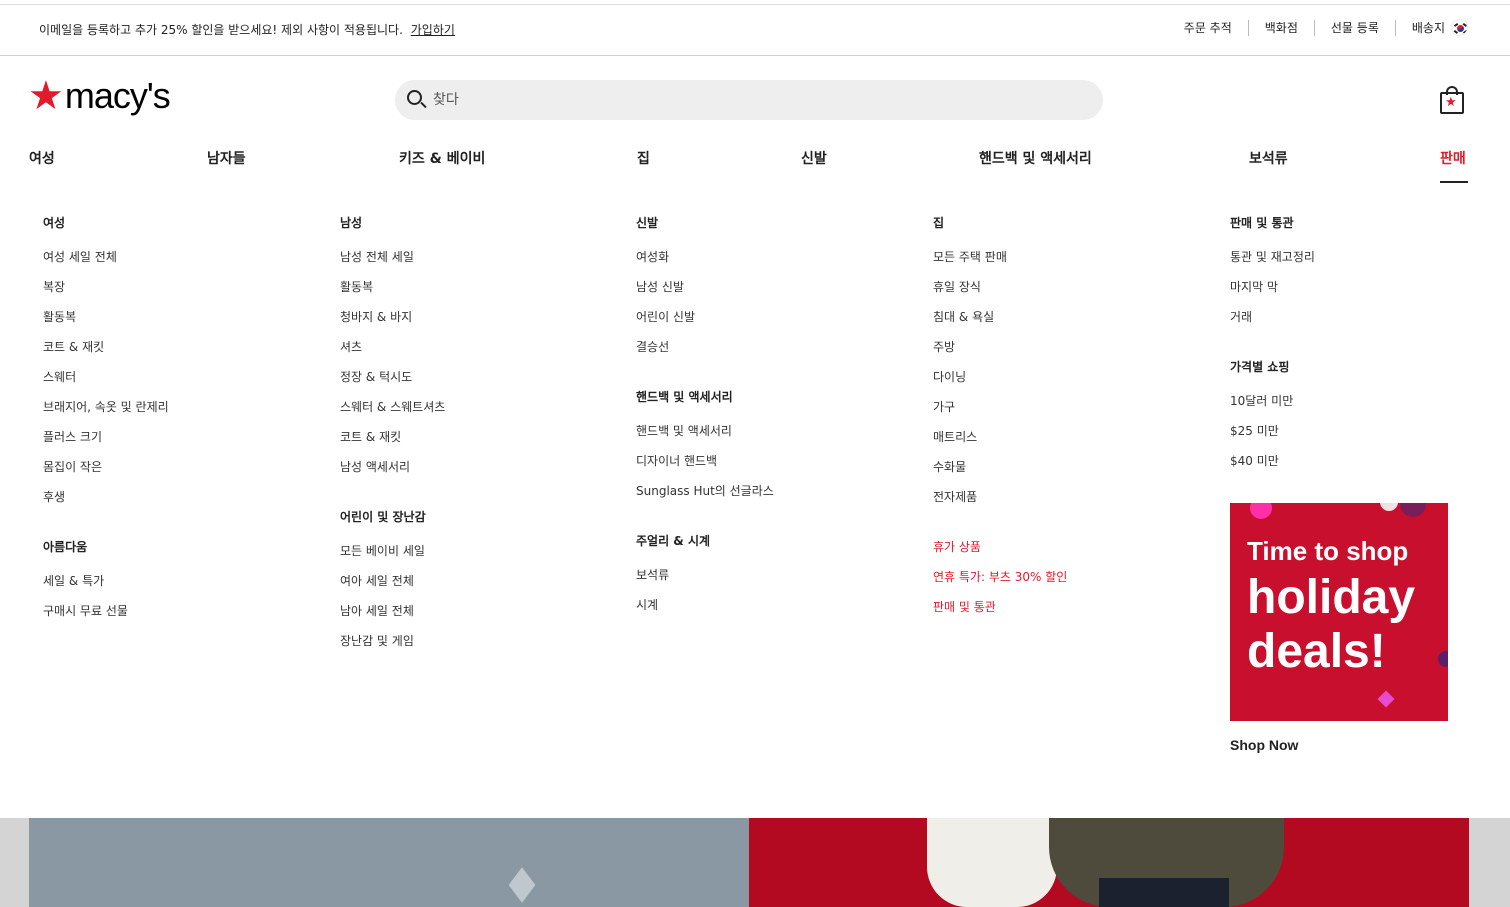  What do you see at coordinates (1073, 383) in the screenshot?
I see `menu-link: 다이닝` at bounding box center [1073, 383].